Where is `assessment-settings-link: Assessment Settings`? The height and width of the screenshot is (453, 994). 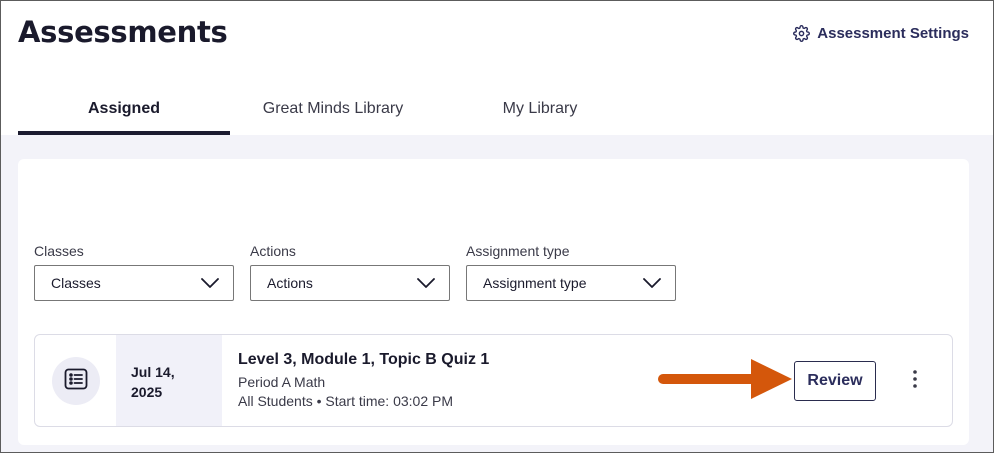
assessment-settings-link: Assessment Settings is located at coordinates (881, 33).